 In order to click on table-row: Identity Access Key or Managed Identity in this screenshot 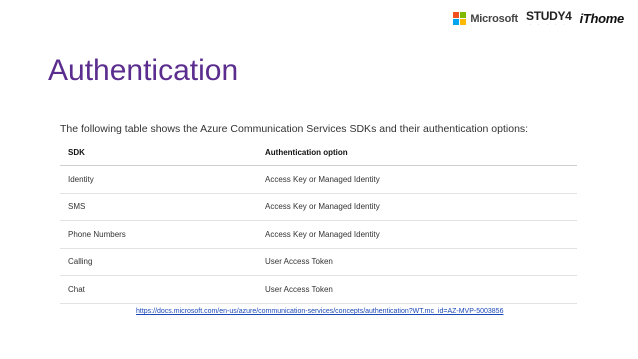, I will do `click(318, 179)`.